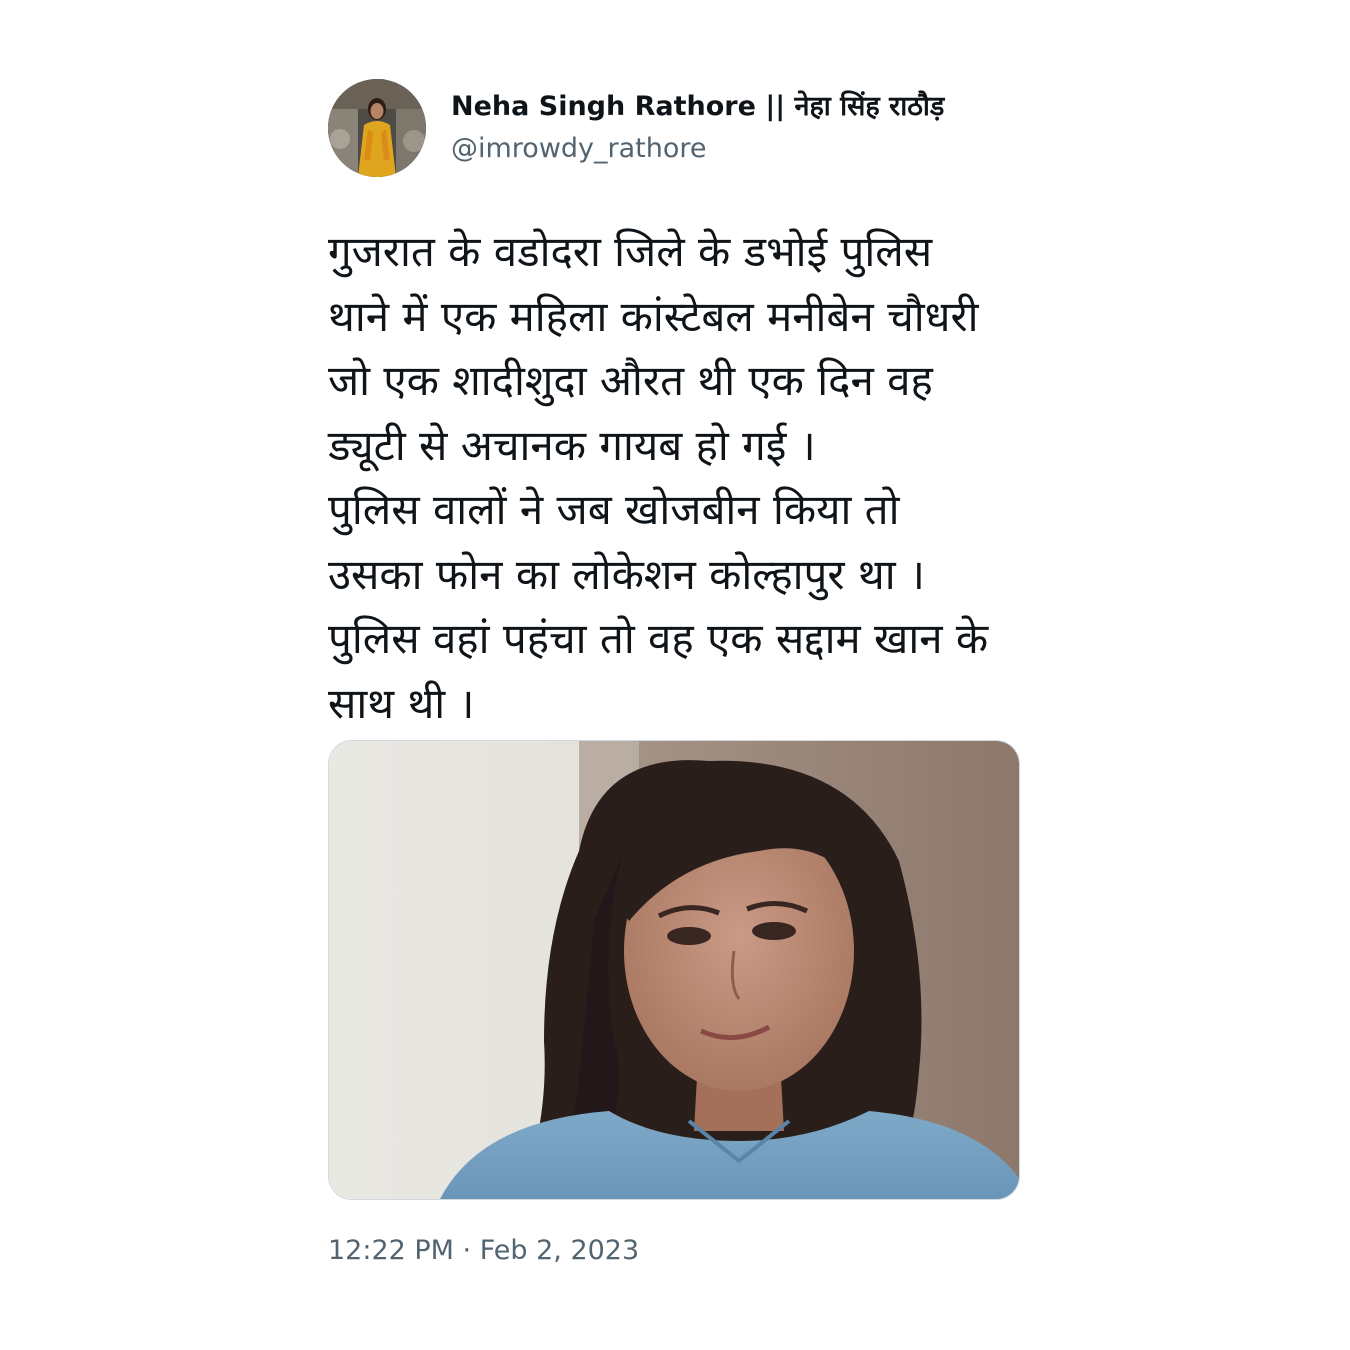 Image resolution: width=1350 pixels, height=1350 pixels. What do you see at coordinates (630, 380) in the screenshot?
I see `tweet-text-line: जो एक शादीशुदा औरत थी एक दिन वह` at bounding box center [630, 380].